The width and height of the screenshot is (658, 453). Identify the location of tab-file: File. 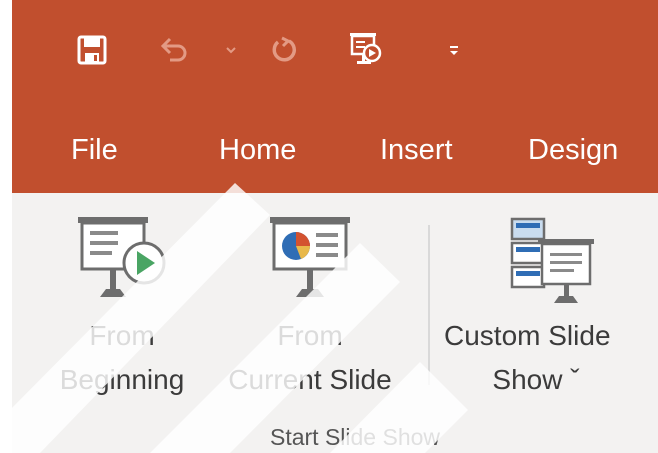
(94, 150).